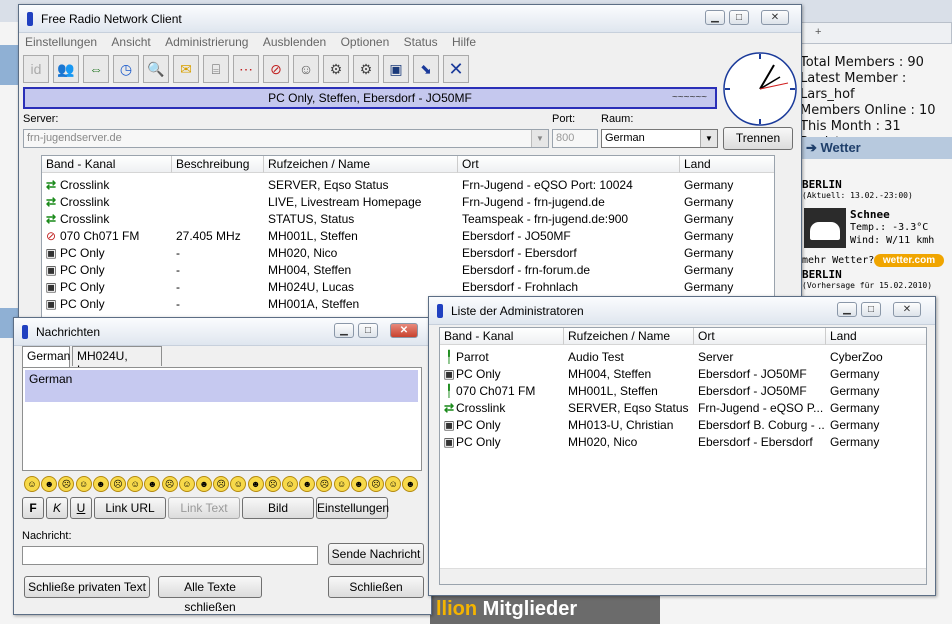 This screenshot has height=624, width=952. I want to click on bild-button: Bild, so click(278, 508).